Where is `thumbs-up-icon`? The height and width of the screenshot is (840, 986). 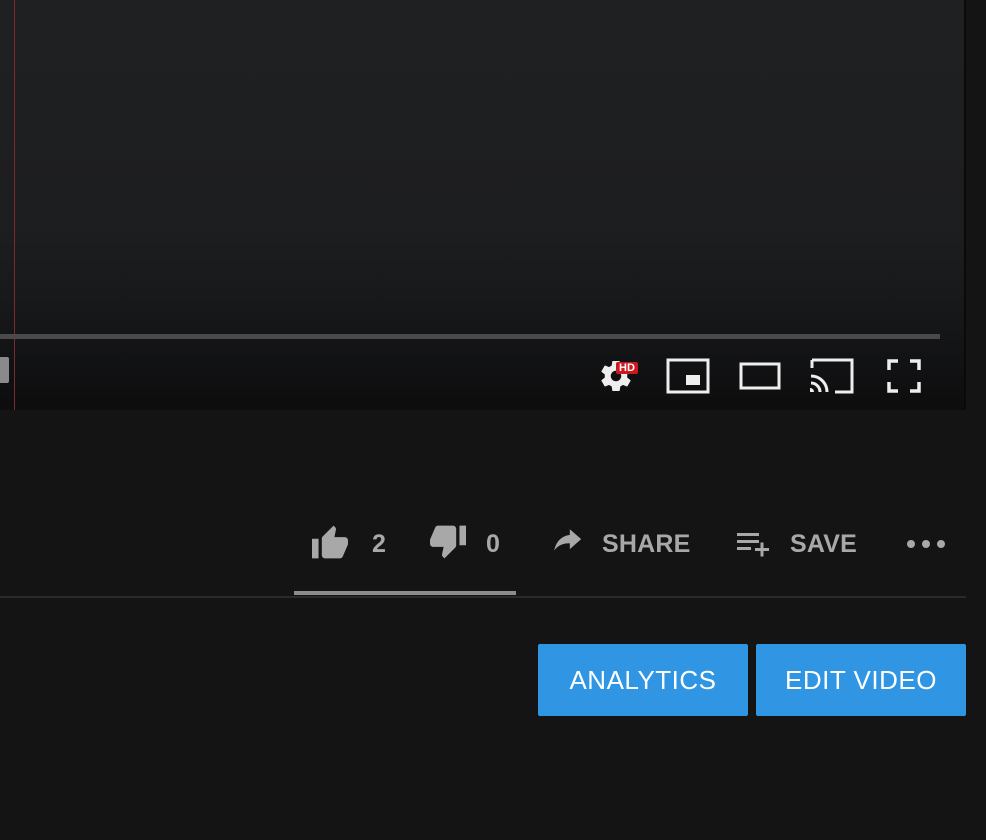
thumbs-up-icon is located at coordinates (330, 544).